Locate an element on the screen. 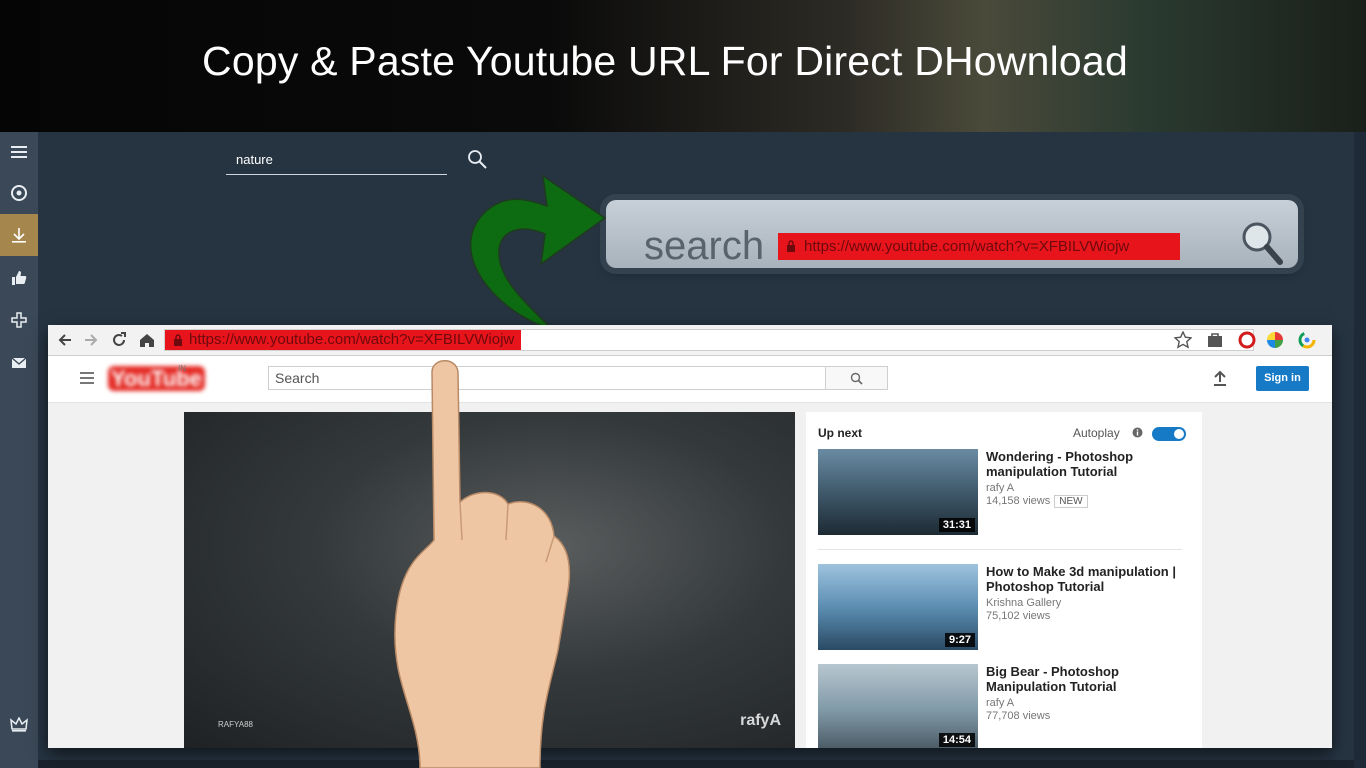 Image resolution: width=1366 pixels, height=768 pixels. pointing-hand-icon is located at coordinates (482, 564).